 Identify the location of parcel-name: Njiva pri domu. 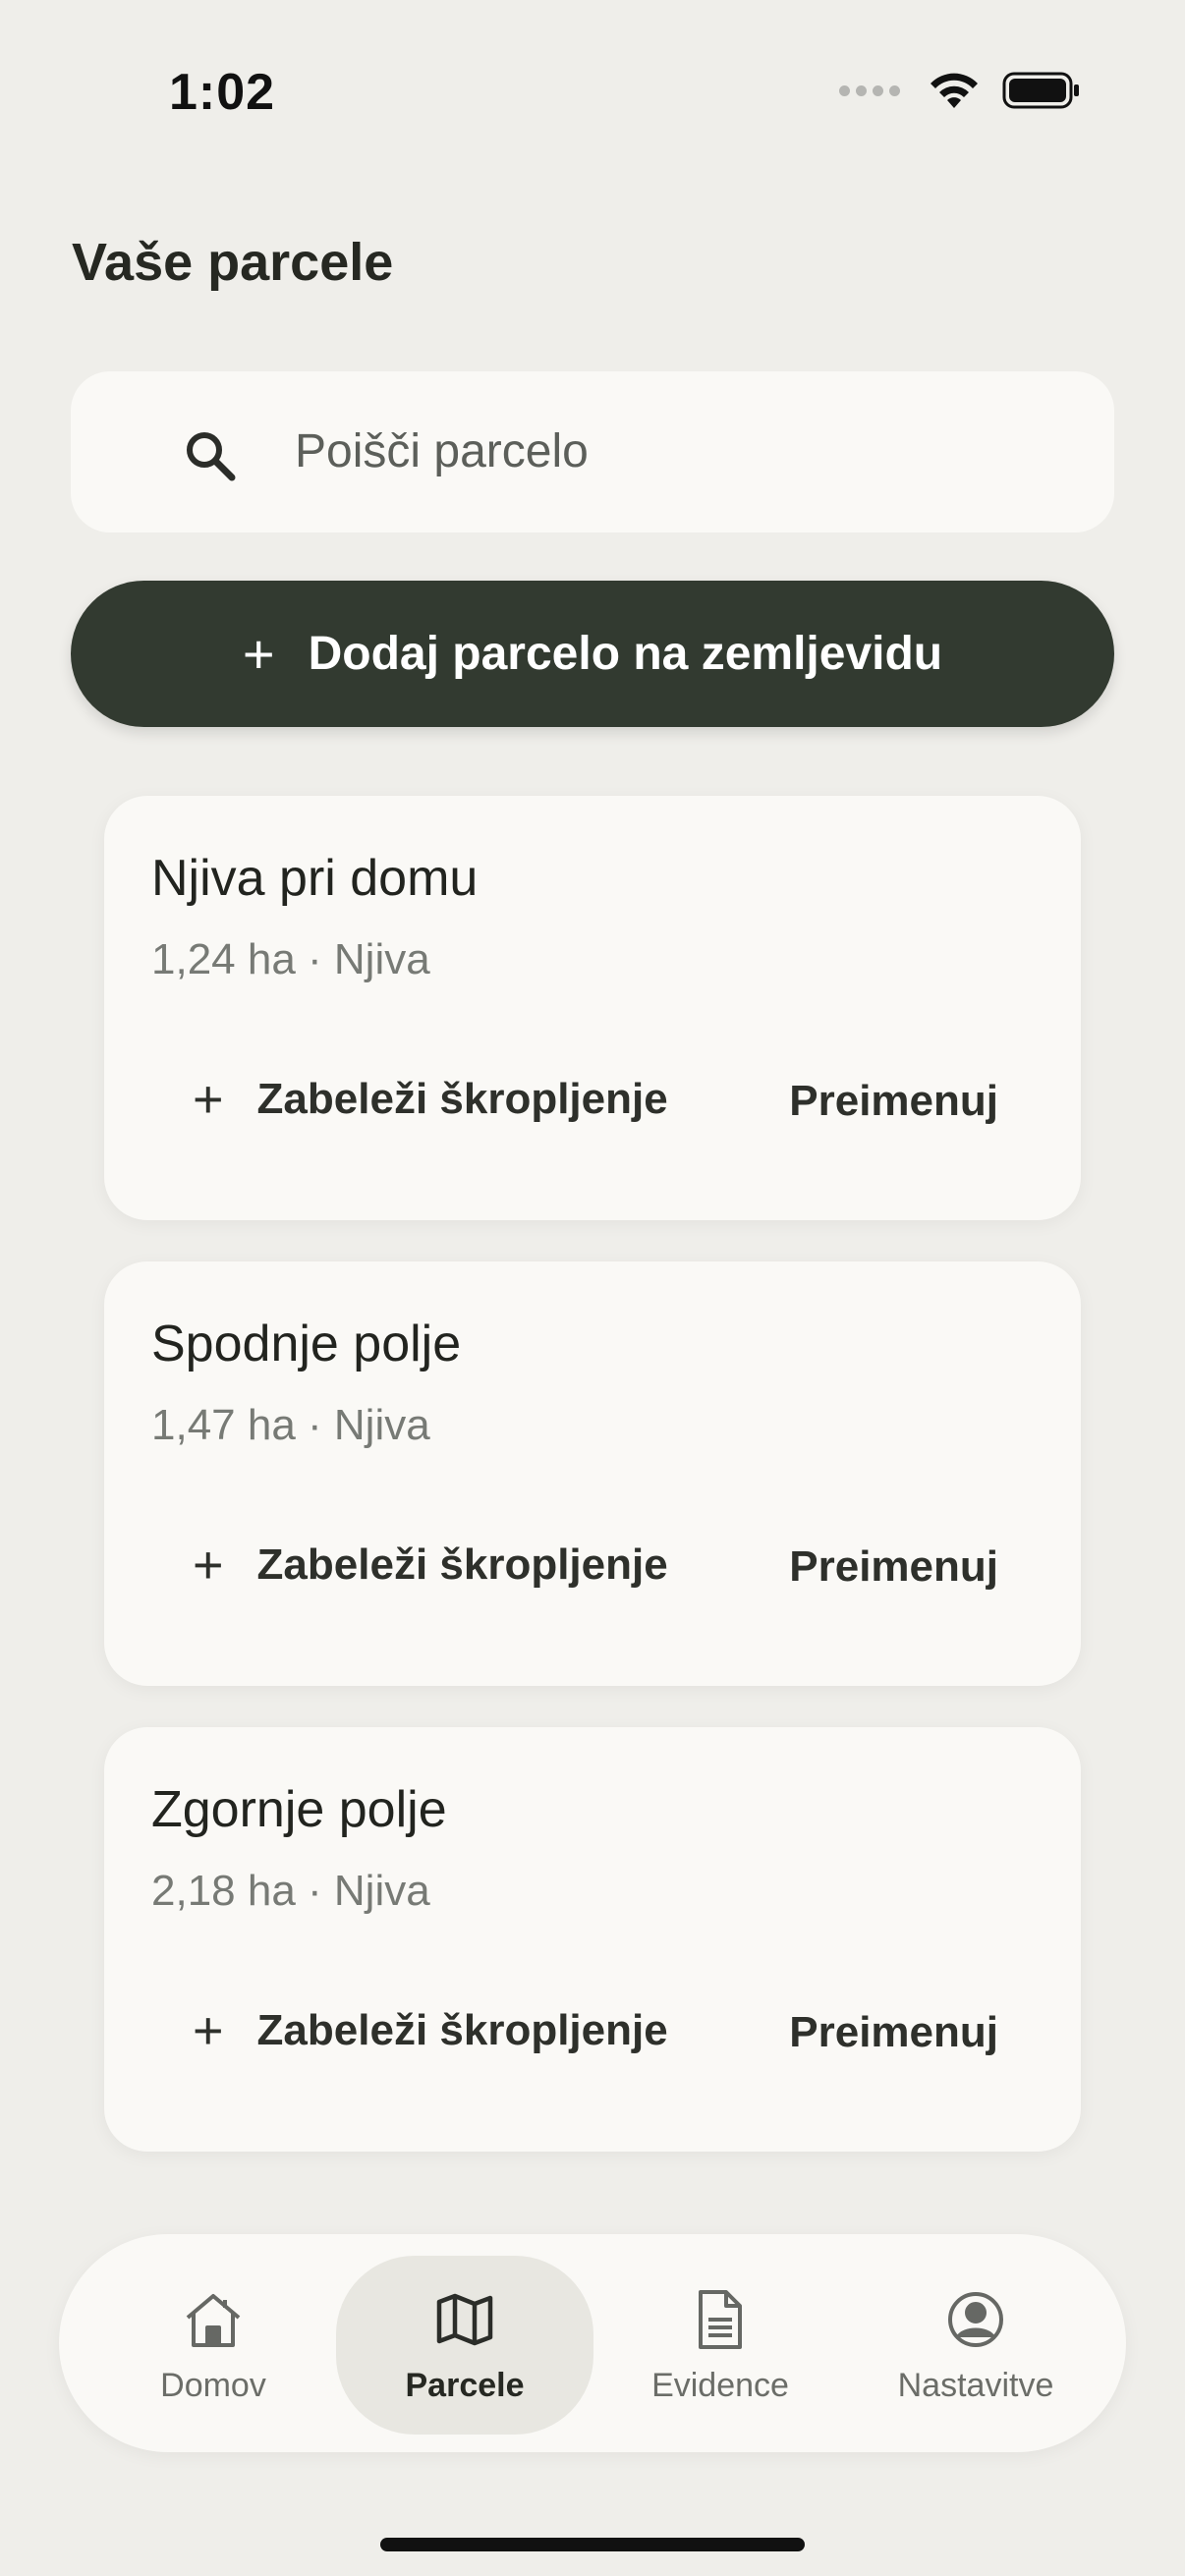
(315, 878).